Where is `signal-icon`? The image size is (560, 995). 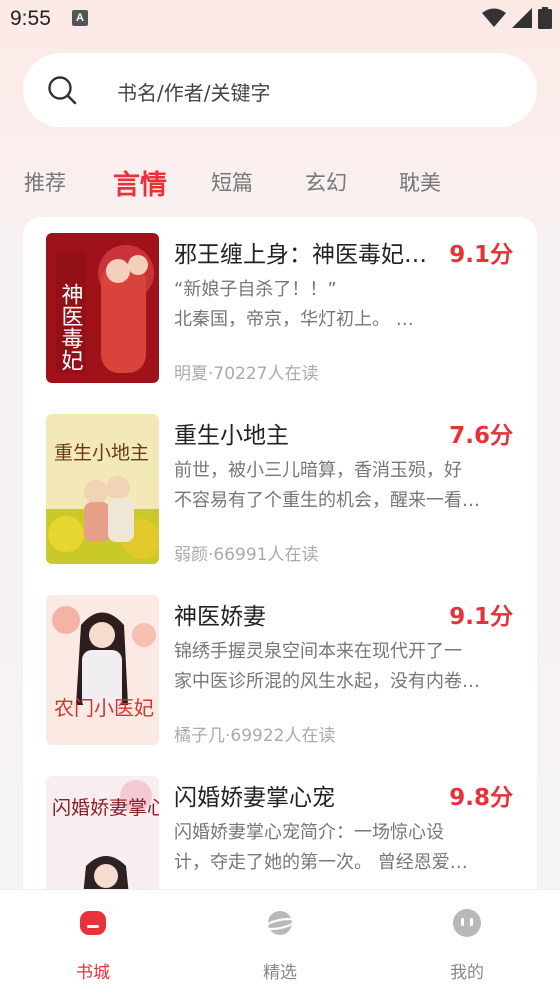 signal-icon is located at coordinates (522, 18).